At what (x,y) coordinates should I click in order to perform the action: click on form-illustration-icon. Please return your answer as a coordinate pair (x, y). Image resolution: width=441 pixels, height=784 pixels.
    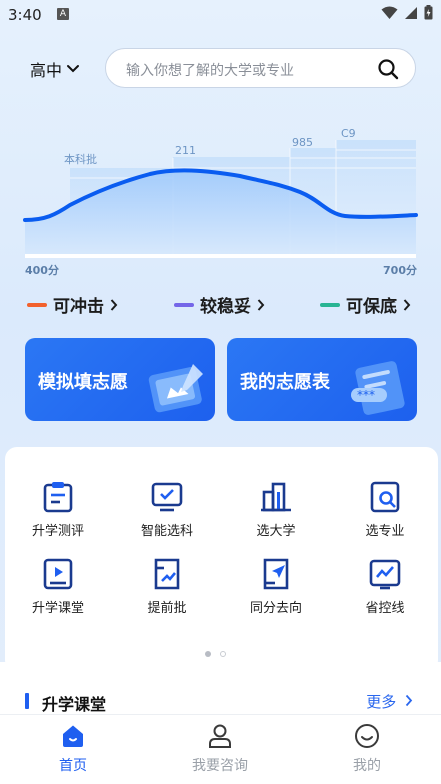
    Looking at the image, I should click on (175, 388).